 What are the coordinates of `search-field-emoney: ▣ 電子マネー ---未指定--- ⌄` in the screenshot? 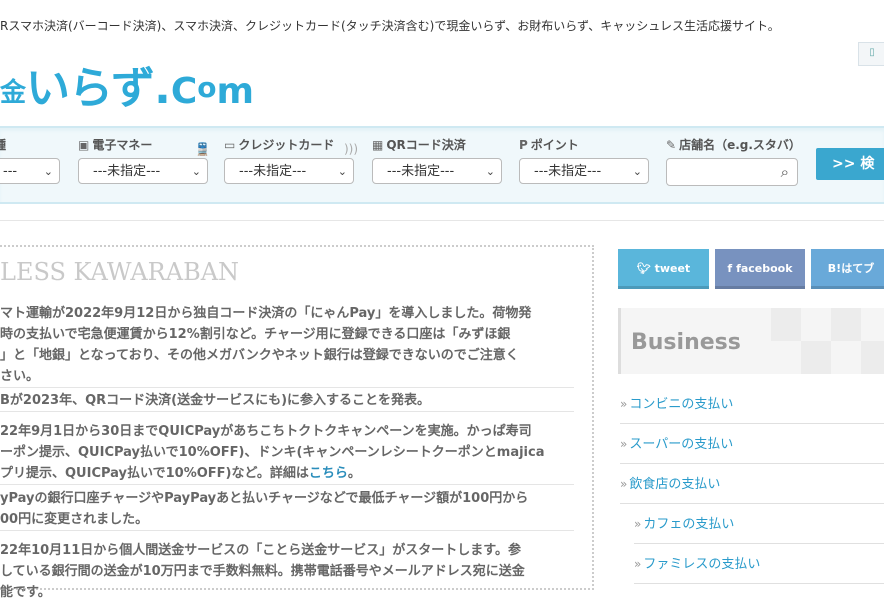 It's located at (143, 160).